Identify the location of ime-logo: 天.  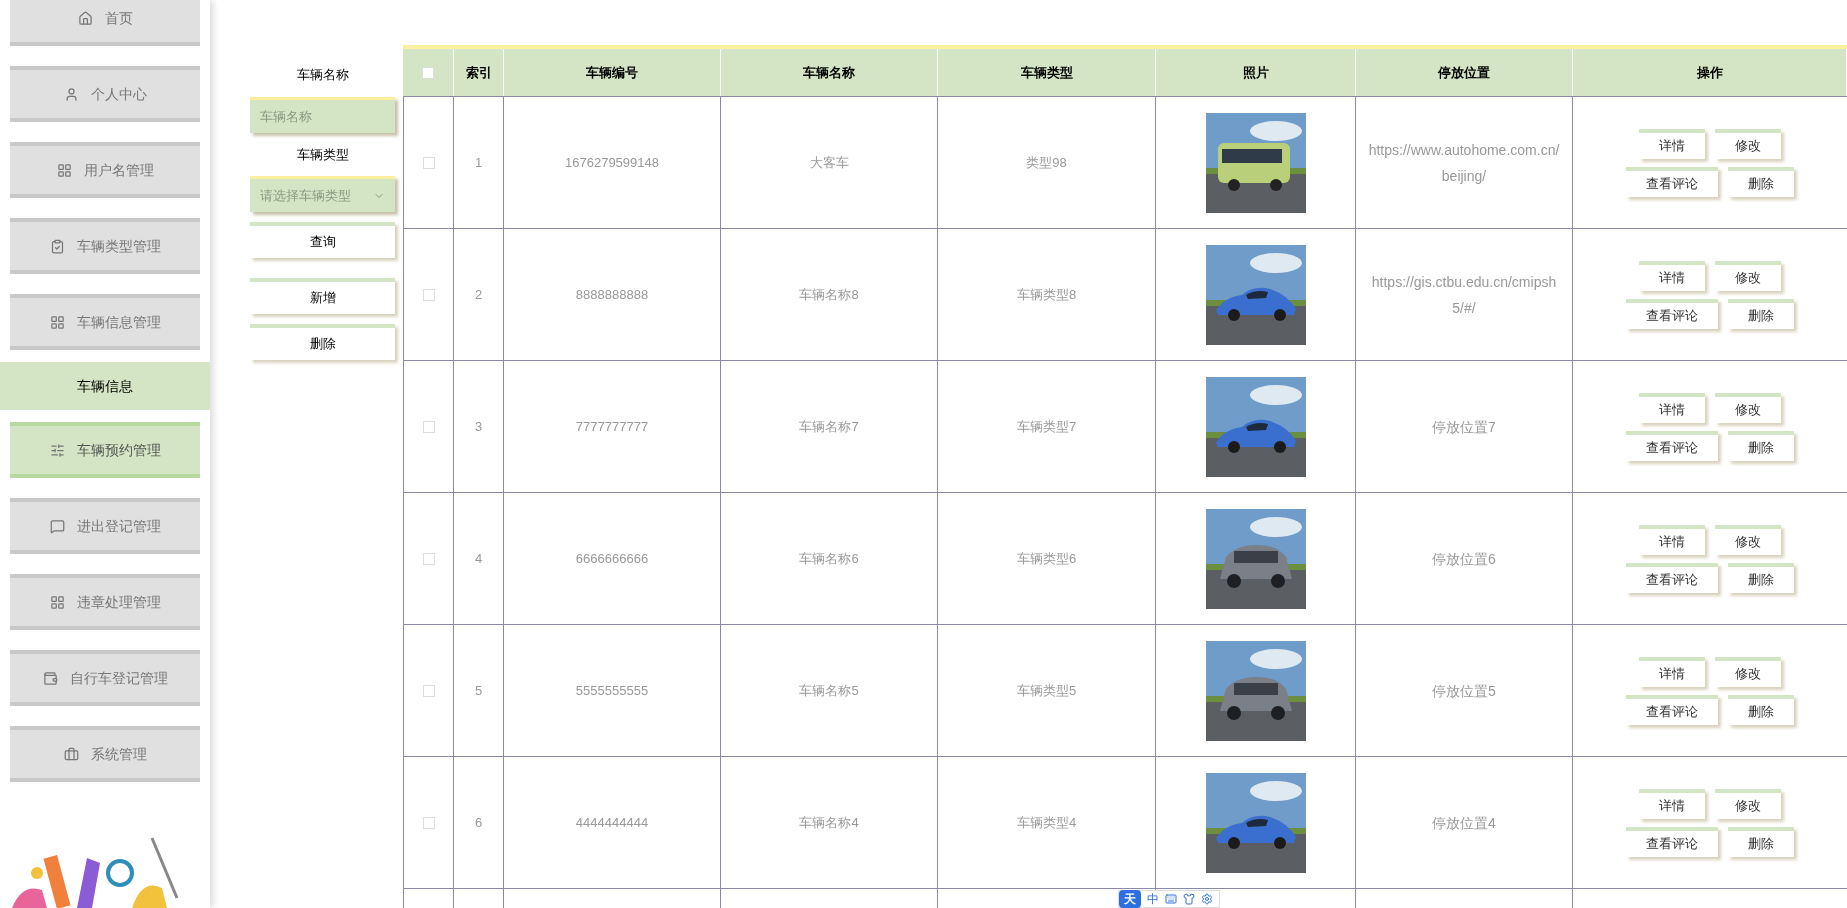
(1130, 899).